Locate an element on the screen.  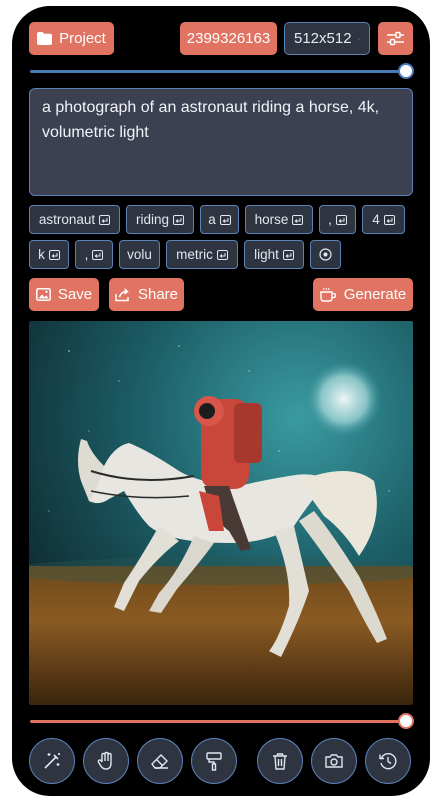
token-chip: metric is located at coordinates (202, 254).